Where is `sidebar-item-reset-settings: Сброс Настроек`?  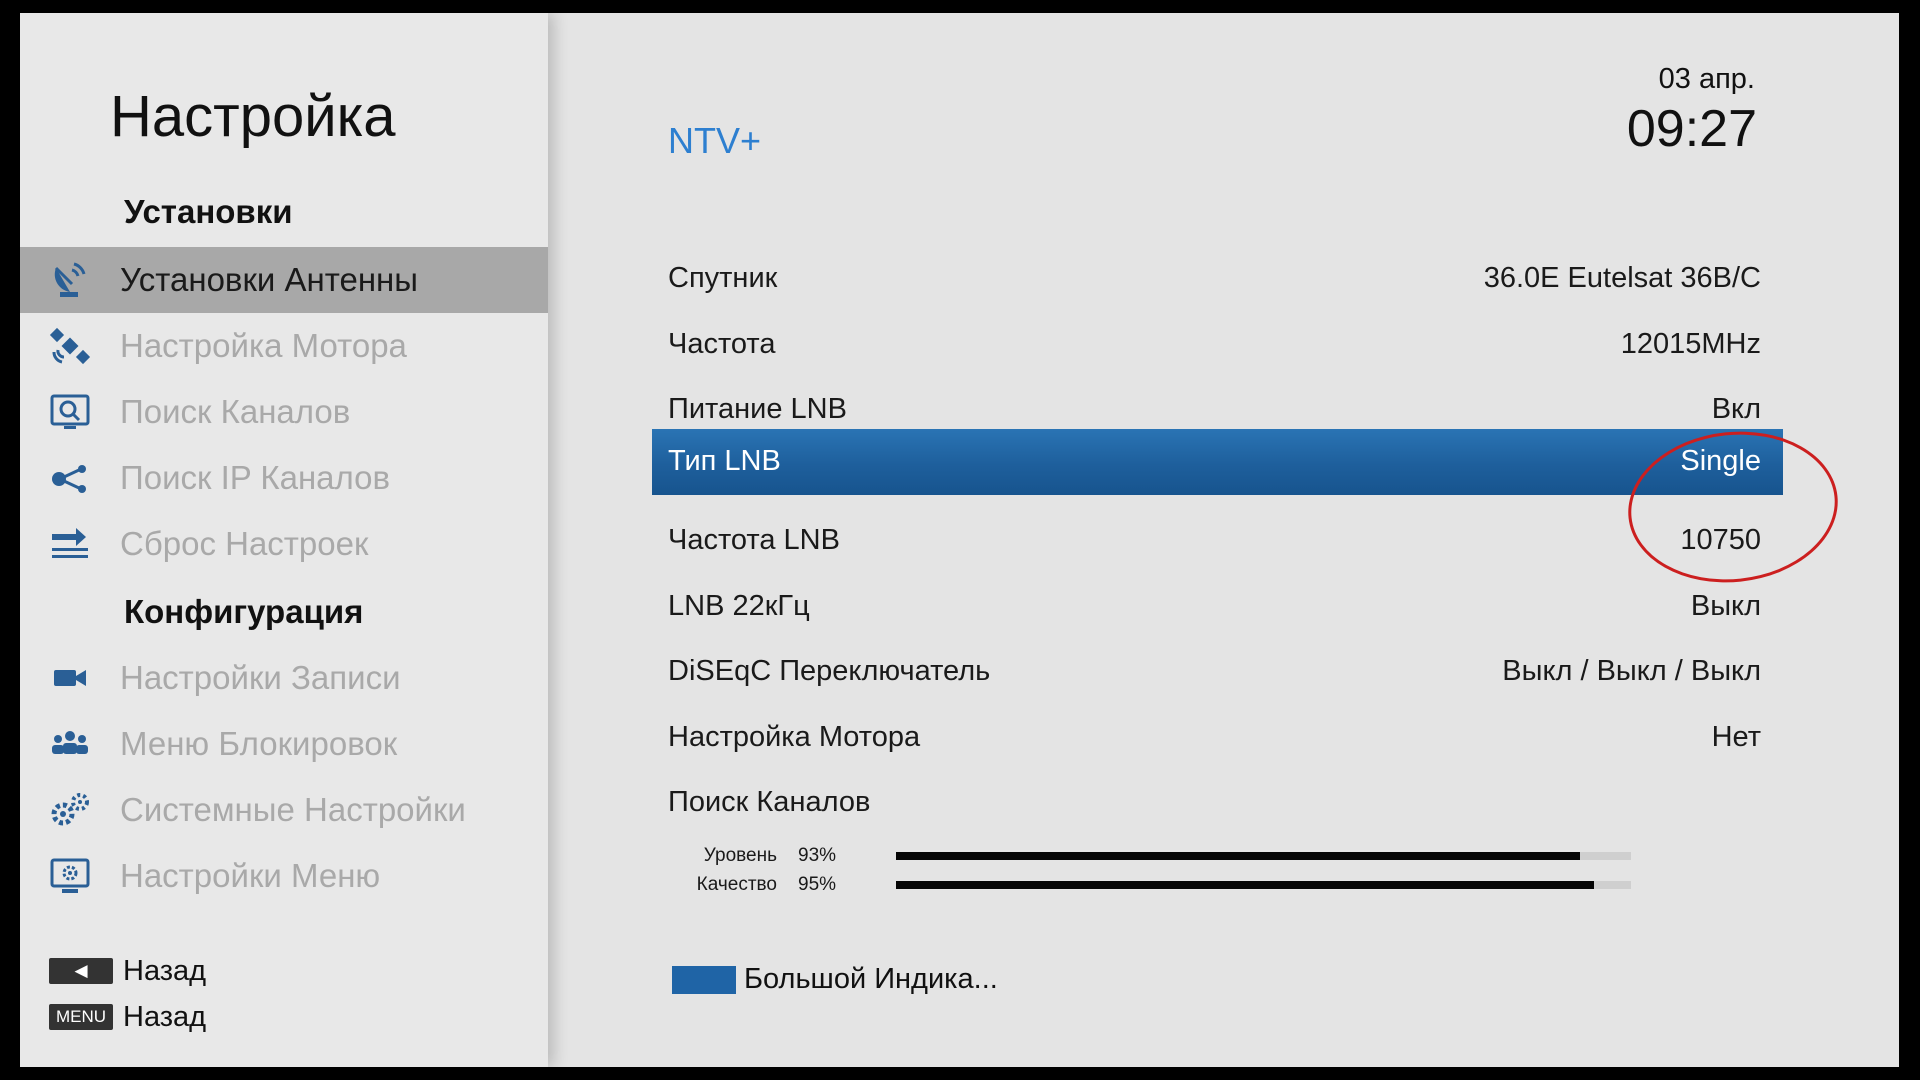
sidebar-item-reset-settings: Сброс Настроек is located at coordinates (284, 544).